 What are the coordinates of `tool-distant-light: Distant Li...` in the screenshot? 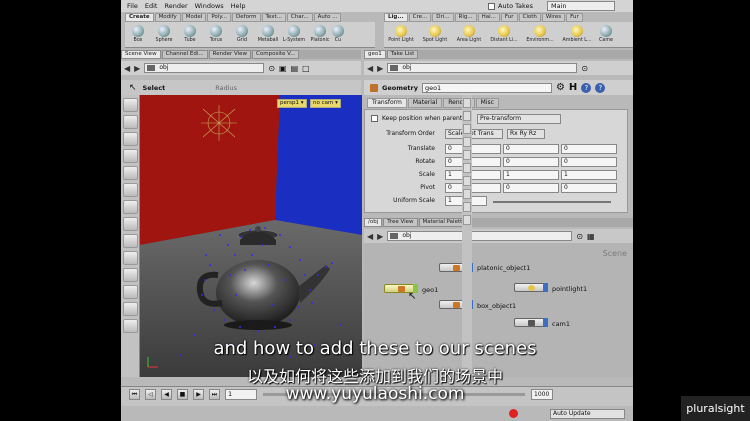 It's located at (504, 34).